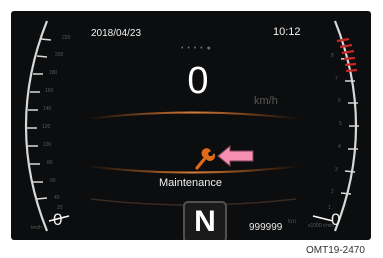 The height and width of the screenshot is (258, 383). What do you see at coordinates (266, 101) in the screenshot?
I see `speed-unit: km/h` at bounding box center [266, 101].